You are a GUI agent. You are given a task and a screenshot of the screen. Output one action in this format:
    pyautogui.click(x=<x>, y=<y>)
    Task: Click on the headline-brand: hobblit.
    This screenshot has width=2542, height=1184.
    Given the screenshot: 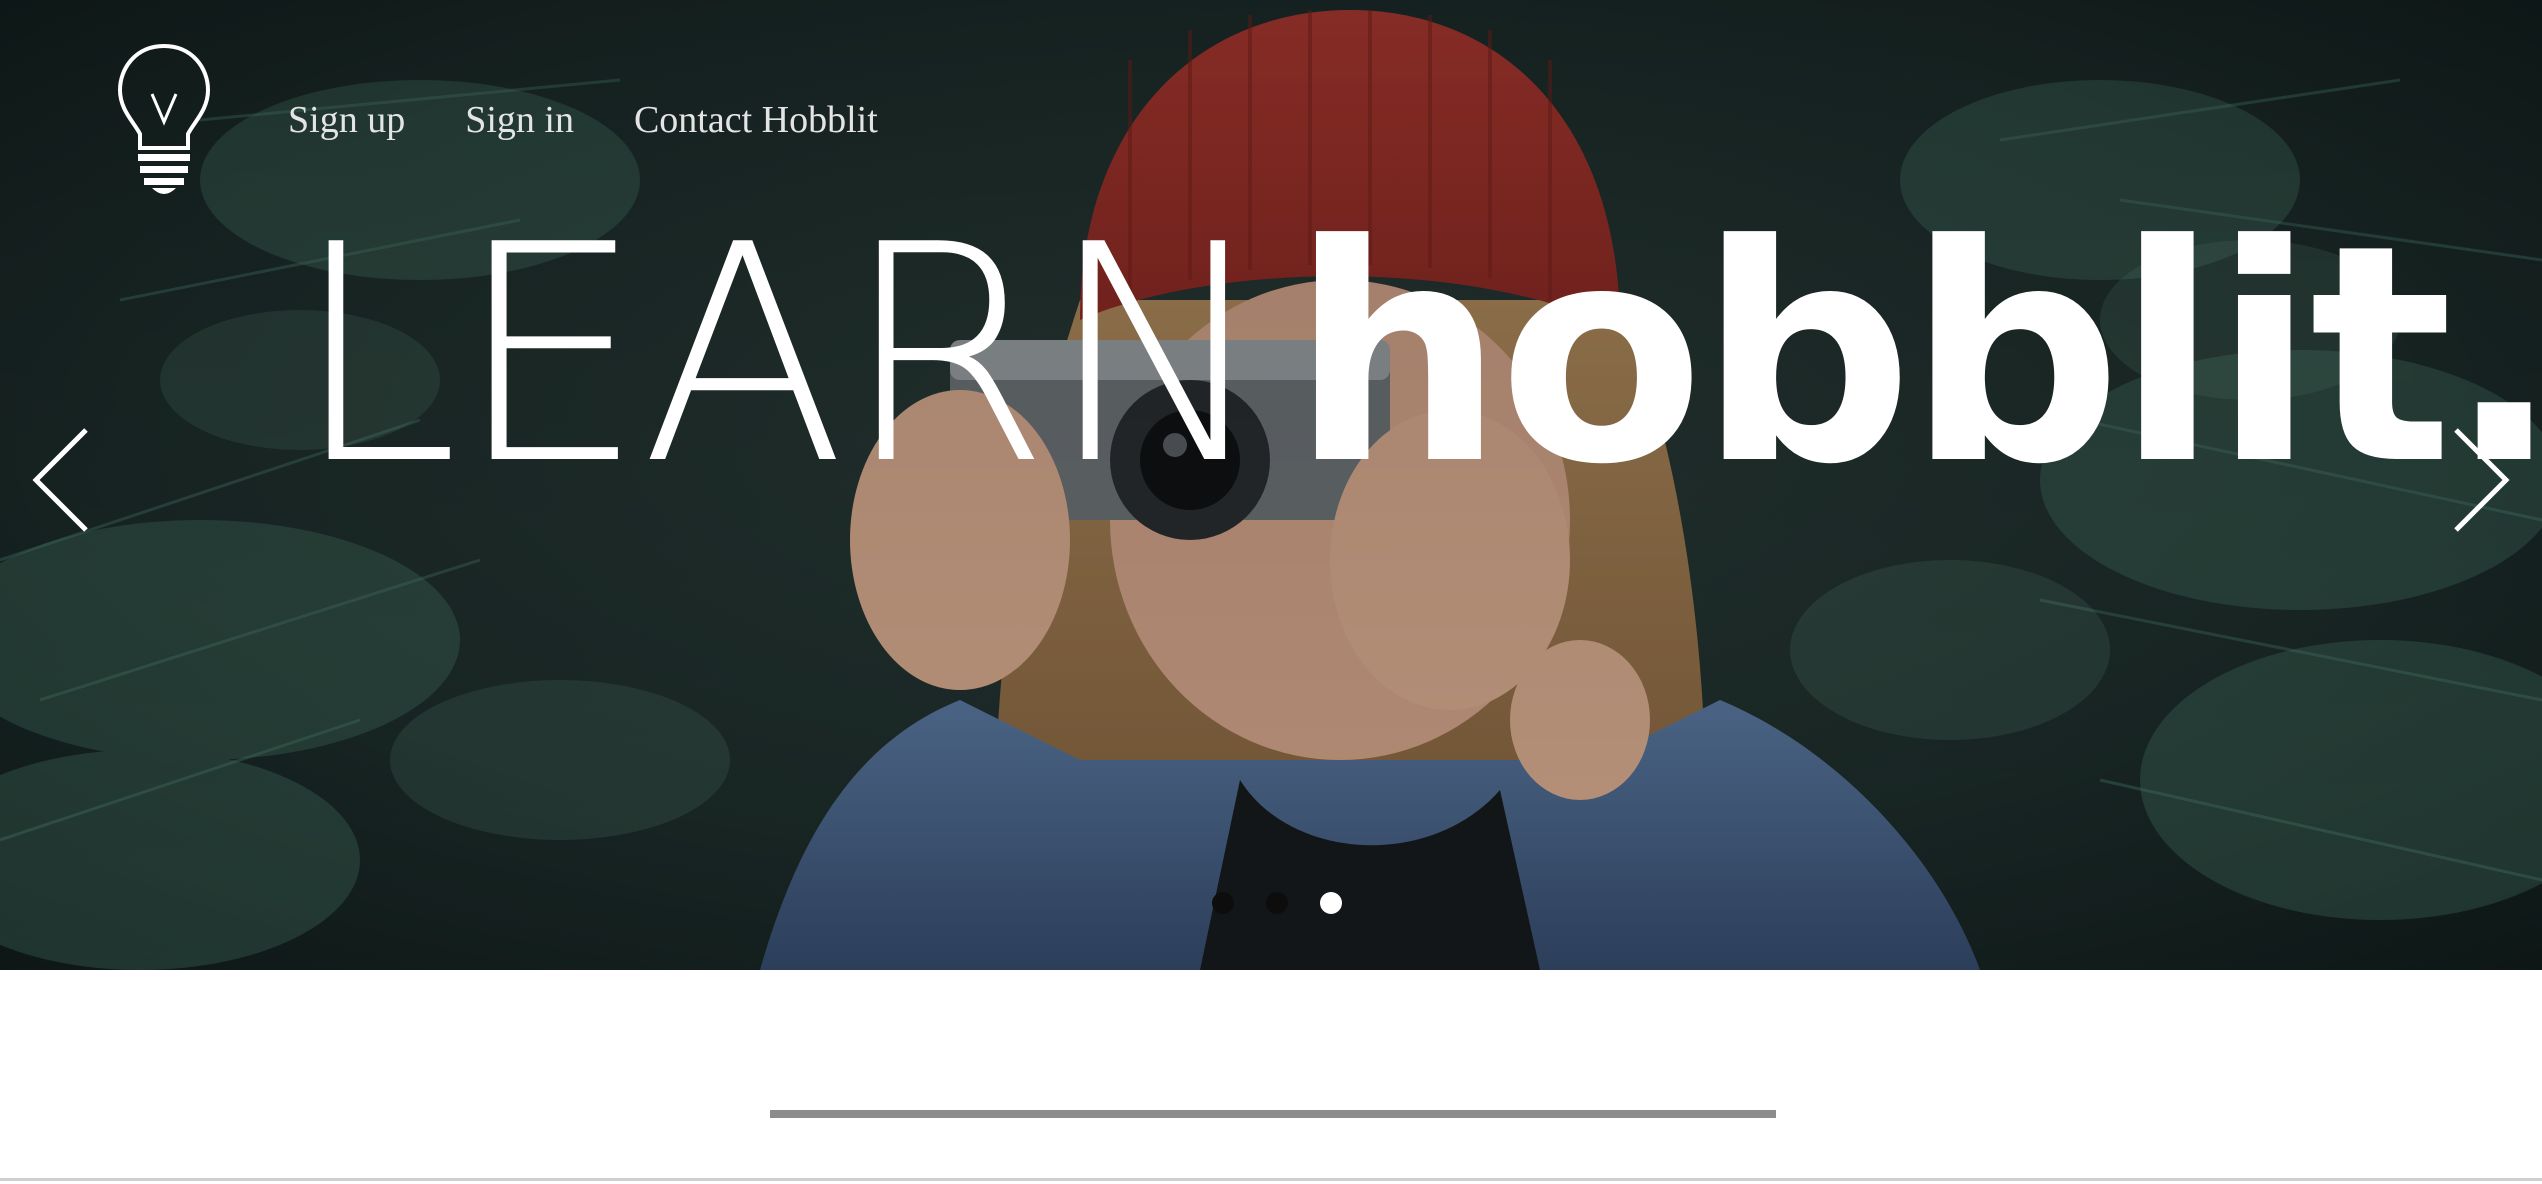 What is the action you would take?
    pyautogui.click(x=1916, y=355)
    